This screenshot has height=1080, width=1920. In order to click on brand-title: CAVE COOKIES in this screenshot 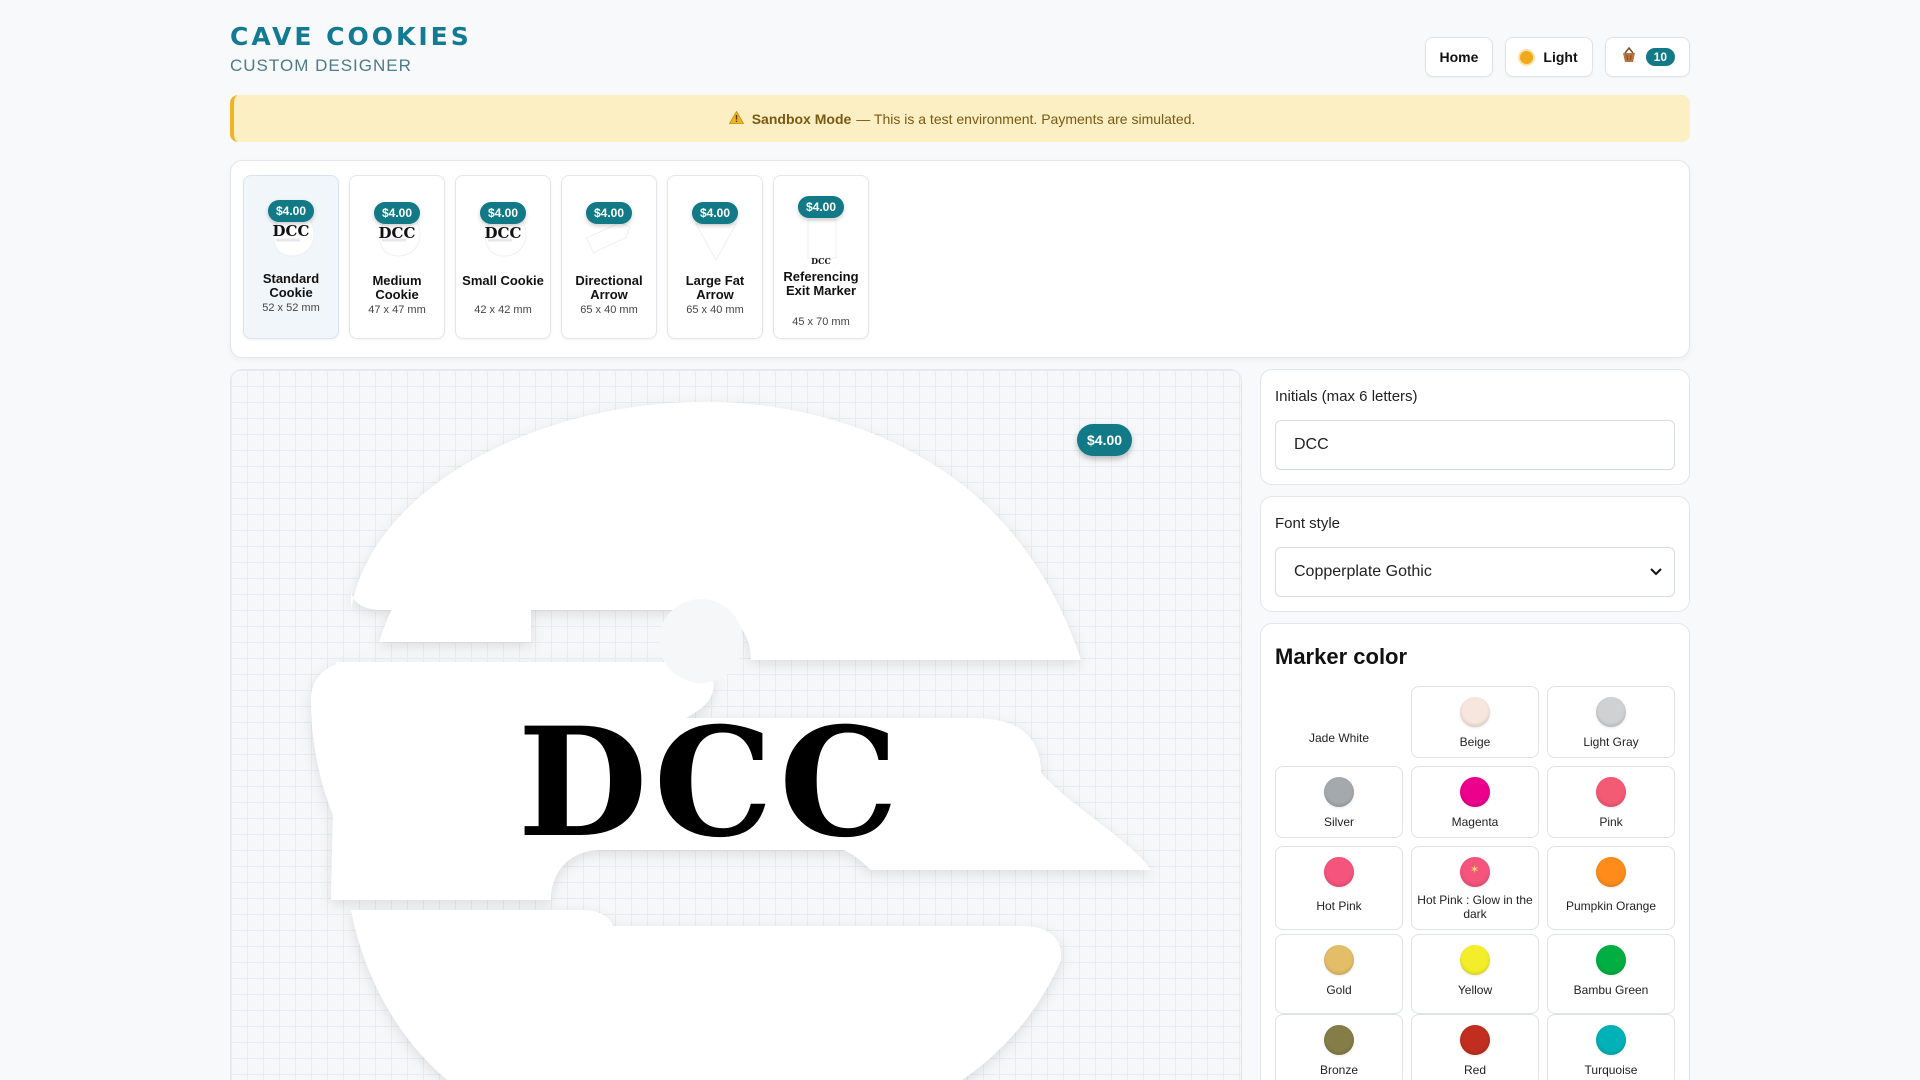, I will do `click(351, 36)`.